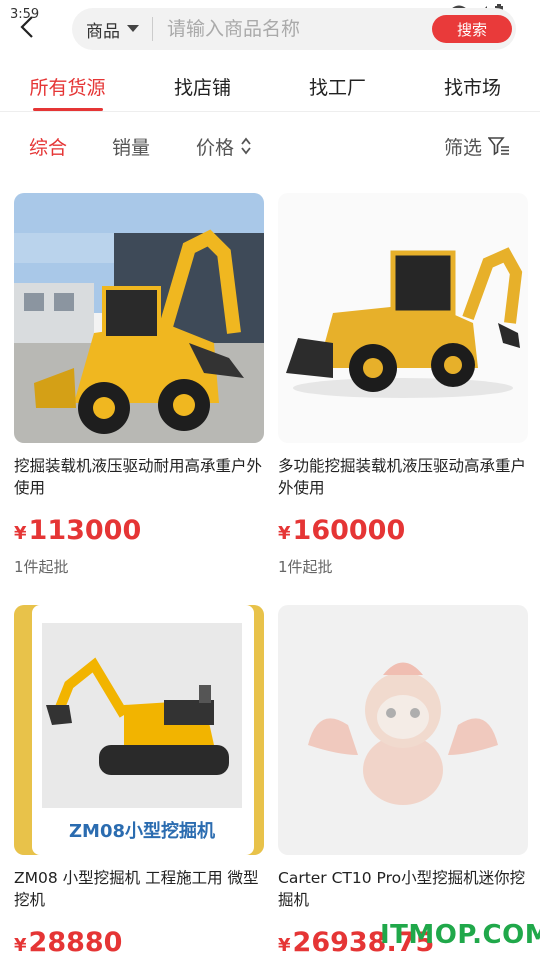 The height and width of the screenshot is (960, 540). What do you see at coordinates (403, 889) in the screenshot?
I see `product-title: Carter CT10 Pro小型挖掘机迷你挖掘机` at bounding box center [403, 889].